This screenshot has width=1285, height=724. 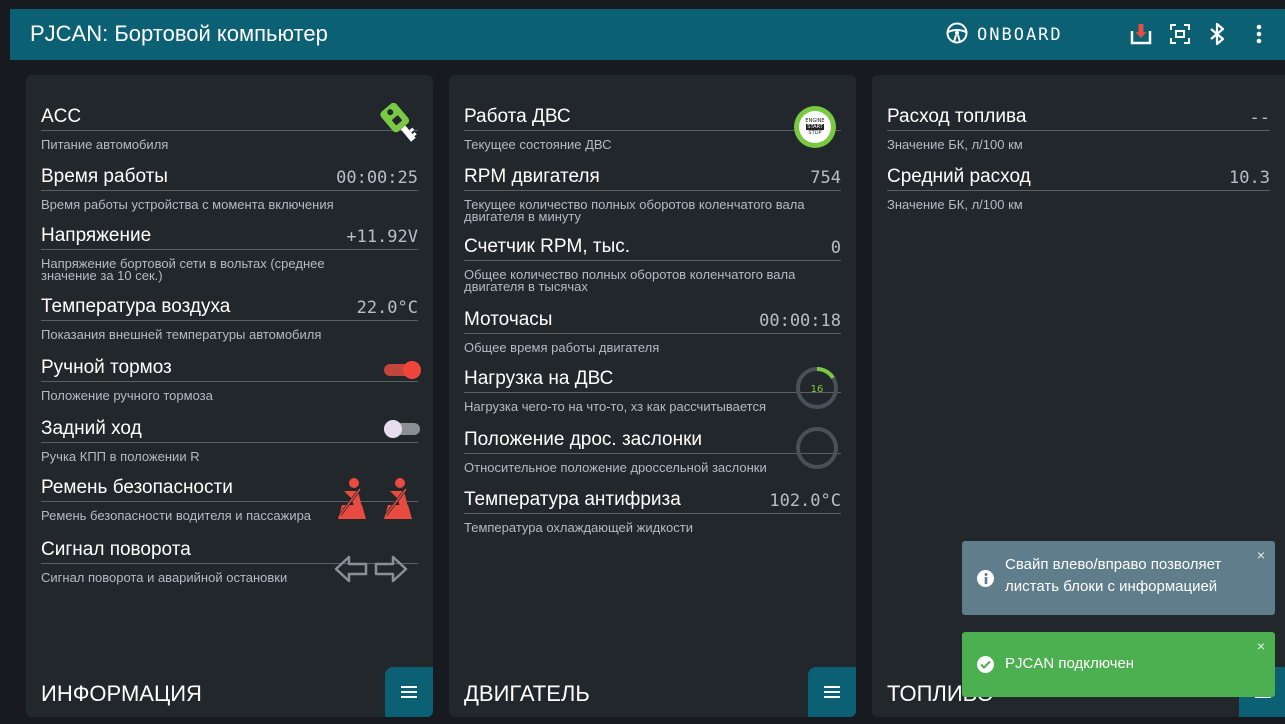 I want to click on rpm-counter-value: 0, so click(x=835, y=248).